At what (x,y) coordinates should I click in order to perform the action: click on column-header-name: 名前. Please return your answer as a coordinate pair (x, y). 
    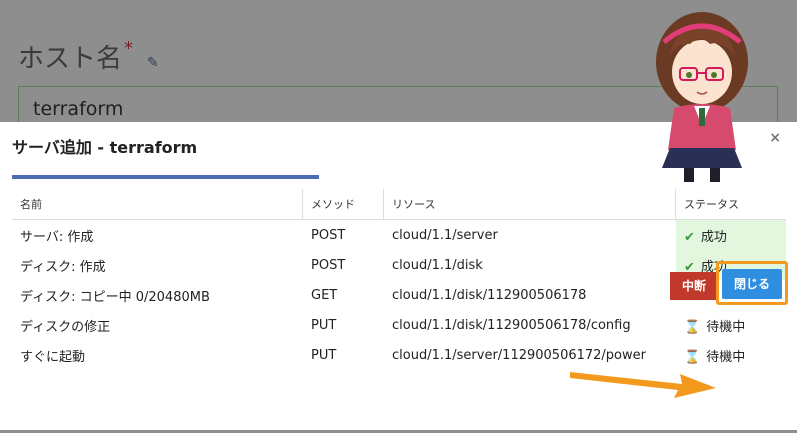
    Looking at the image, I should click on (157, 204).